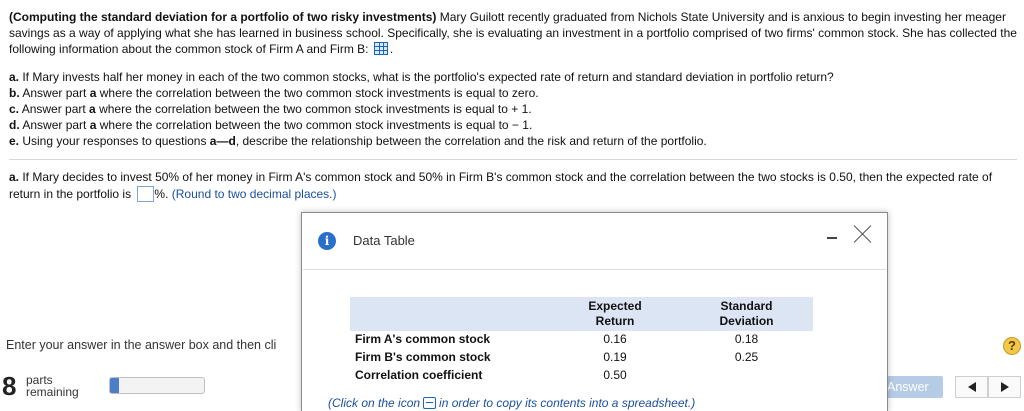 This screenshot has width=1024, height=411. Describe the element at coordinates (115, 385) in the screenshot. I see `progress-fill` at that location.